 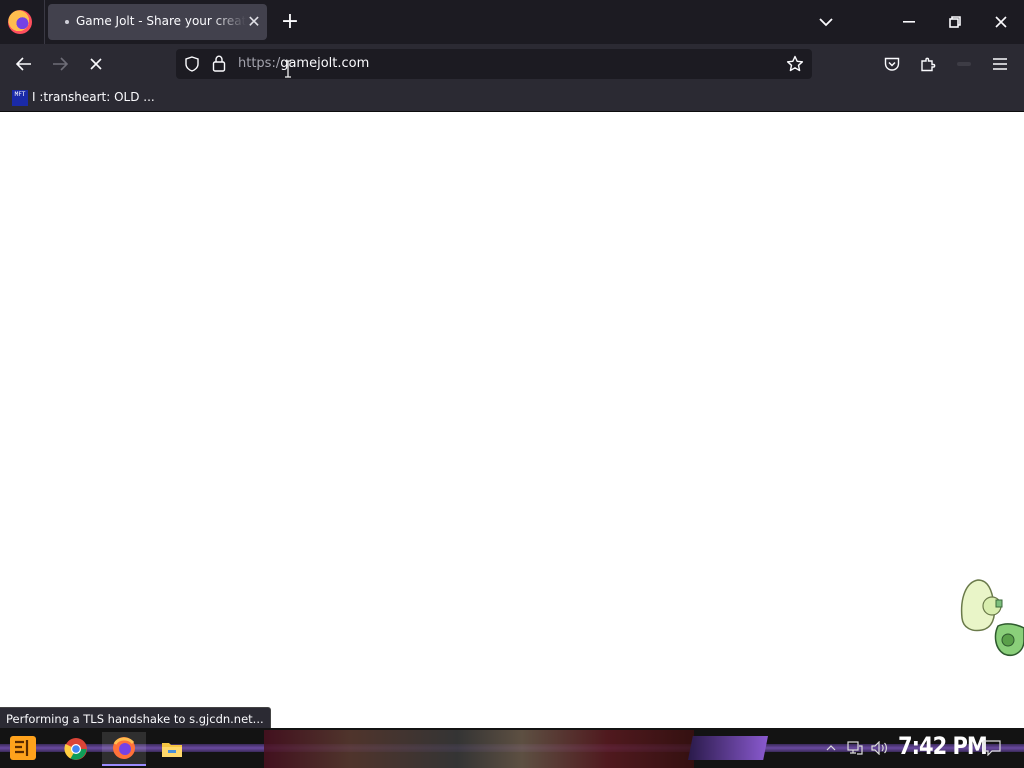 What do you see at coordinates (943, 746) in the screenshot?
I see `taskbar-clock: 7:42 PM` at bounding box center [943, 746].